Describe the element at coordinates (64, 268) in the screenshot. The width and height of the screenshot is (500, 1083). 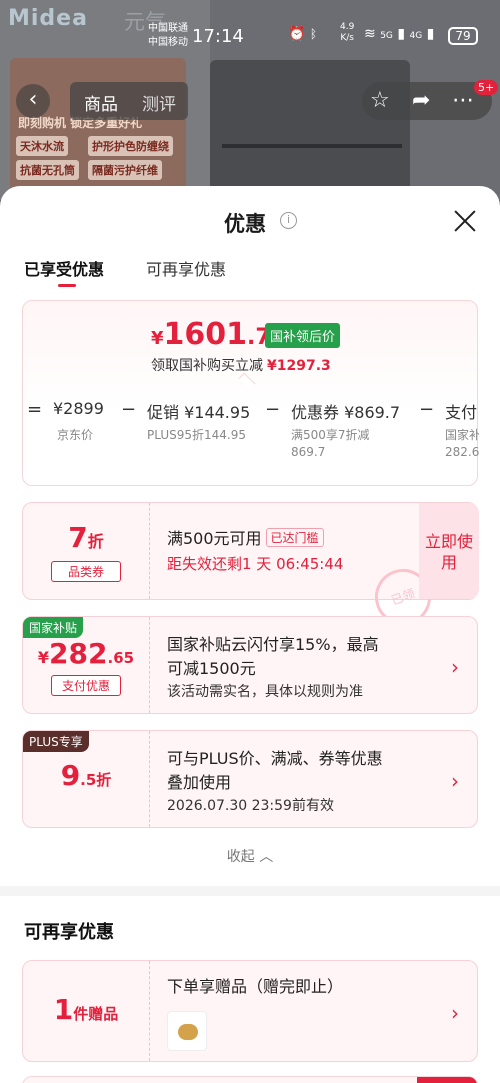
I see `tab-enjoyed: 已享受优惠` at that location.